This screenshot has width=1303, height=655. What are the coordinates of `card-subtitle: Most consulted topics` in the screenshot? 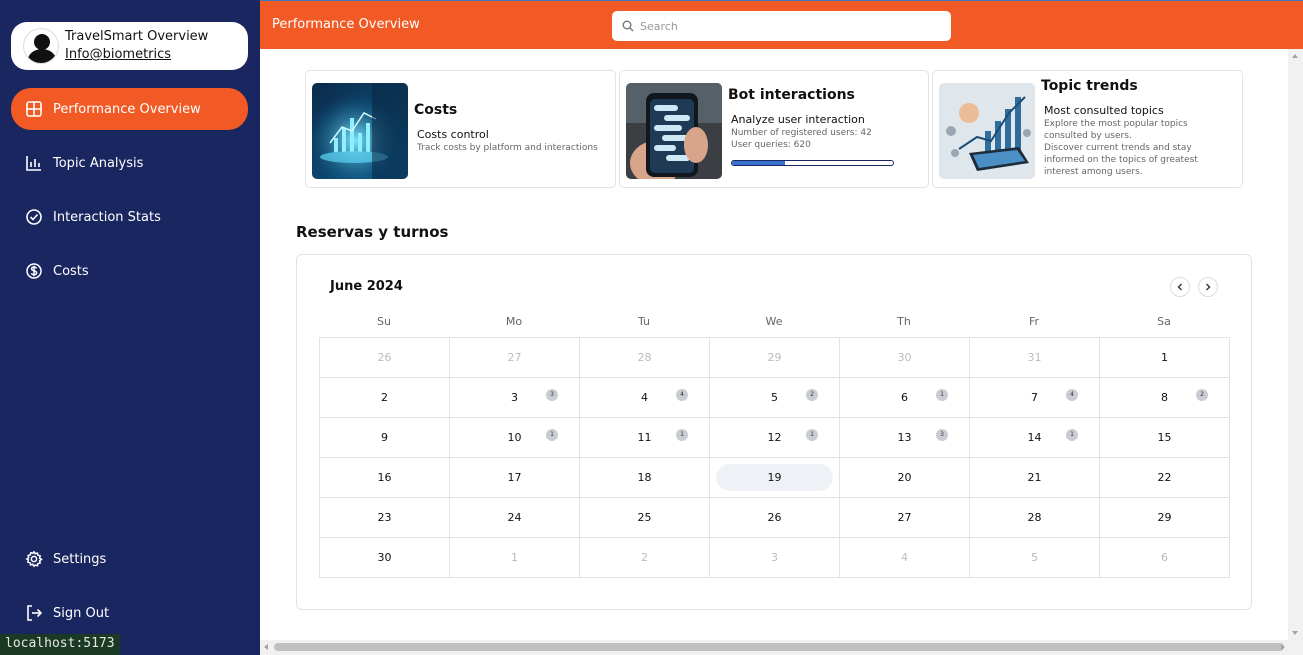 It's located at (1104, 110).